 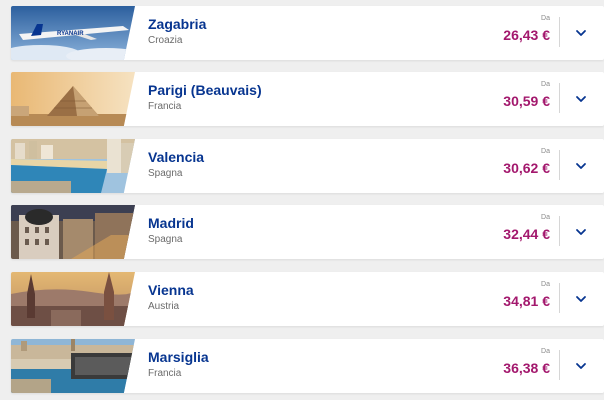 What do you see at coordinates (70, 34) in the screenshot?
I see `svg-text: RYANAIR` at bounding box center [70, 34].